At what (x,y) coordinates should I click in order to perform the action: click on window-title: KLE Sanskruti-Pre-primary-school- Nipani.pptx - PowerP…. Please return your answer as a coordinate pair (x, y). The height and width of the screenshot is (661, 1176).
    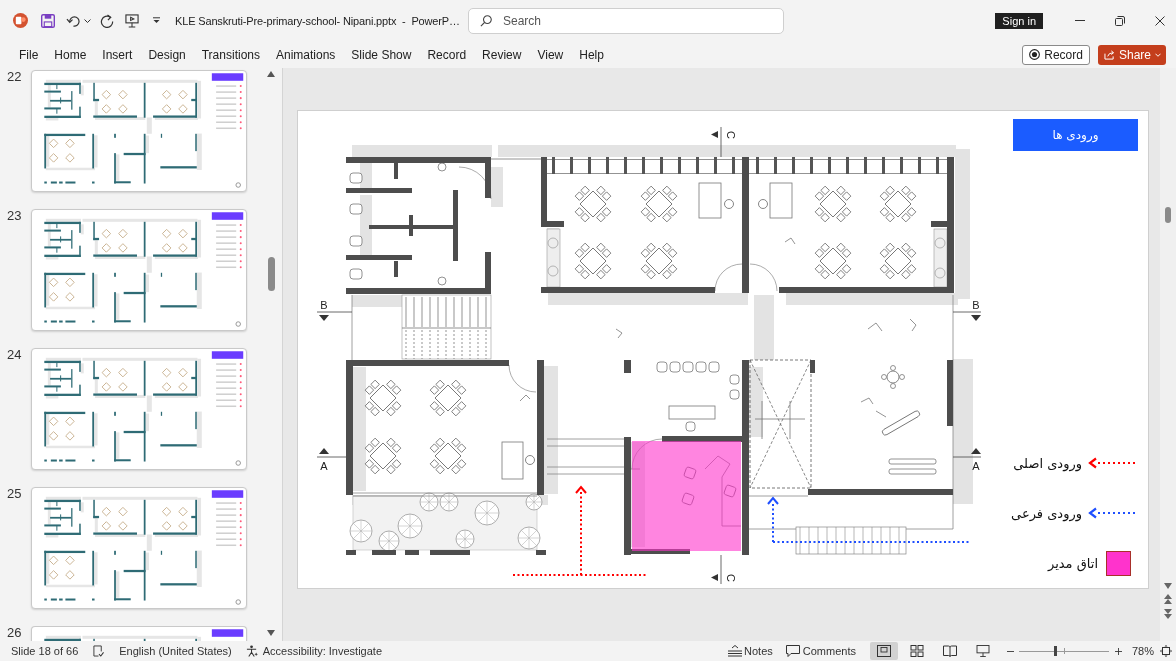
    Looking at the image, I should click on (318, 20).